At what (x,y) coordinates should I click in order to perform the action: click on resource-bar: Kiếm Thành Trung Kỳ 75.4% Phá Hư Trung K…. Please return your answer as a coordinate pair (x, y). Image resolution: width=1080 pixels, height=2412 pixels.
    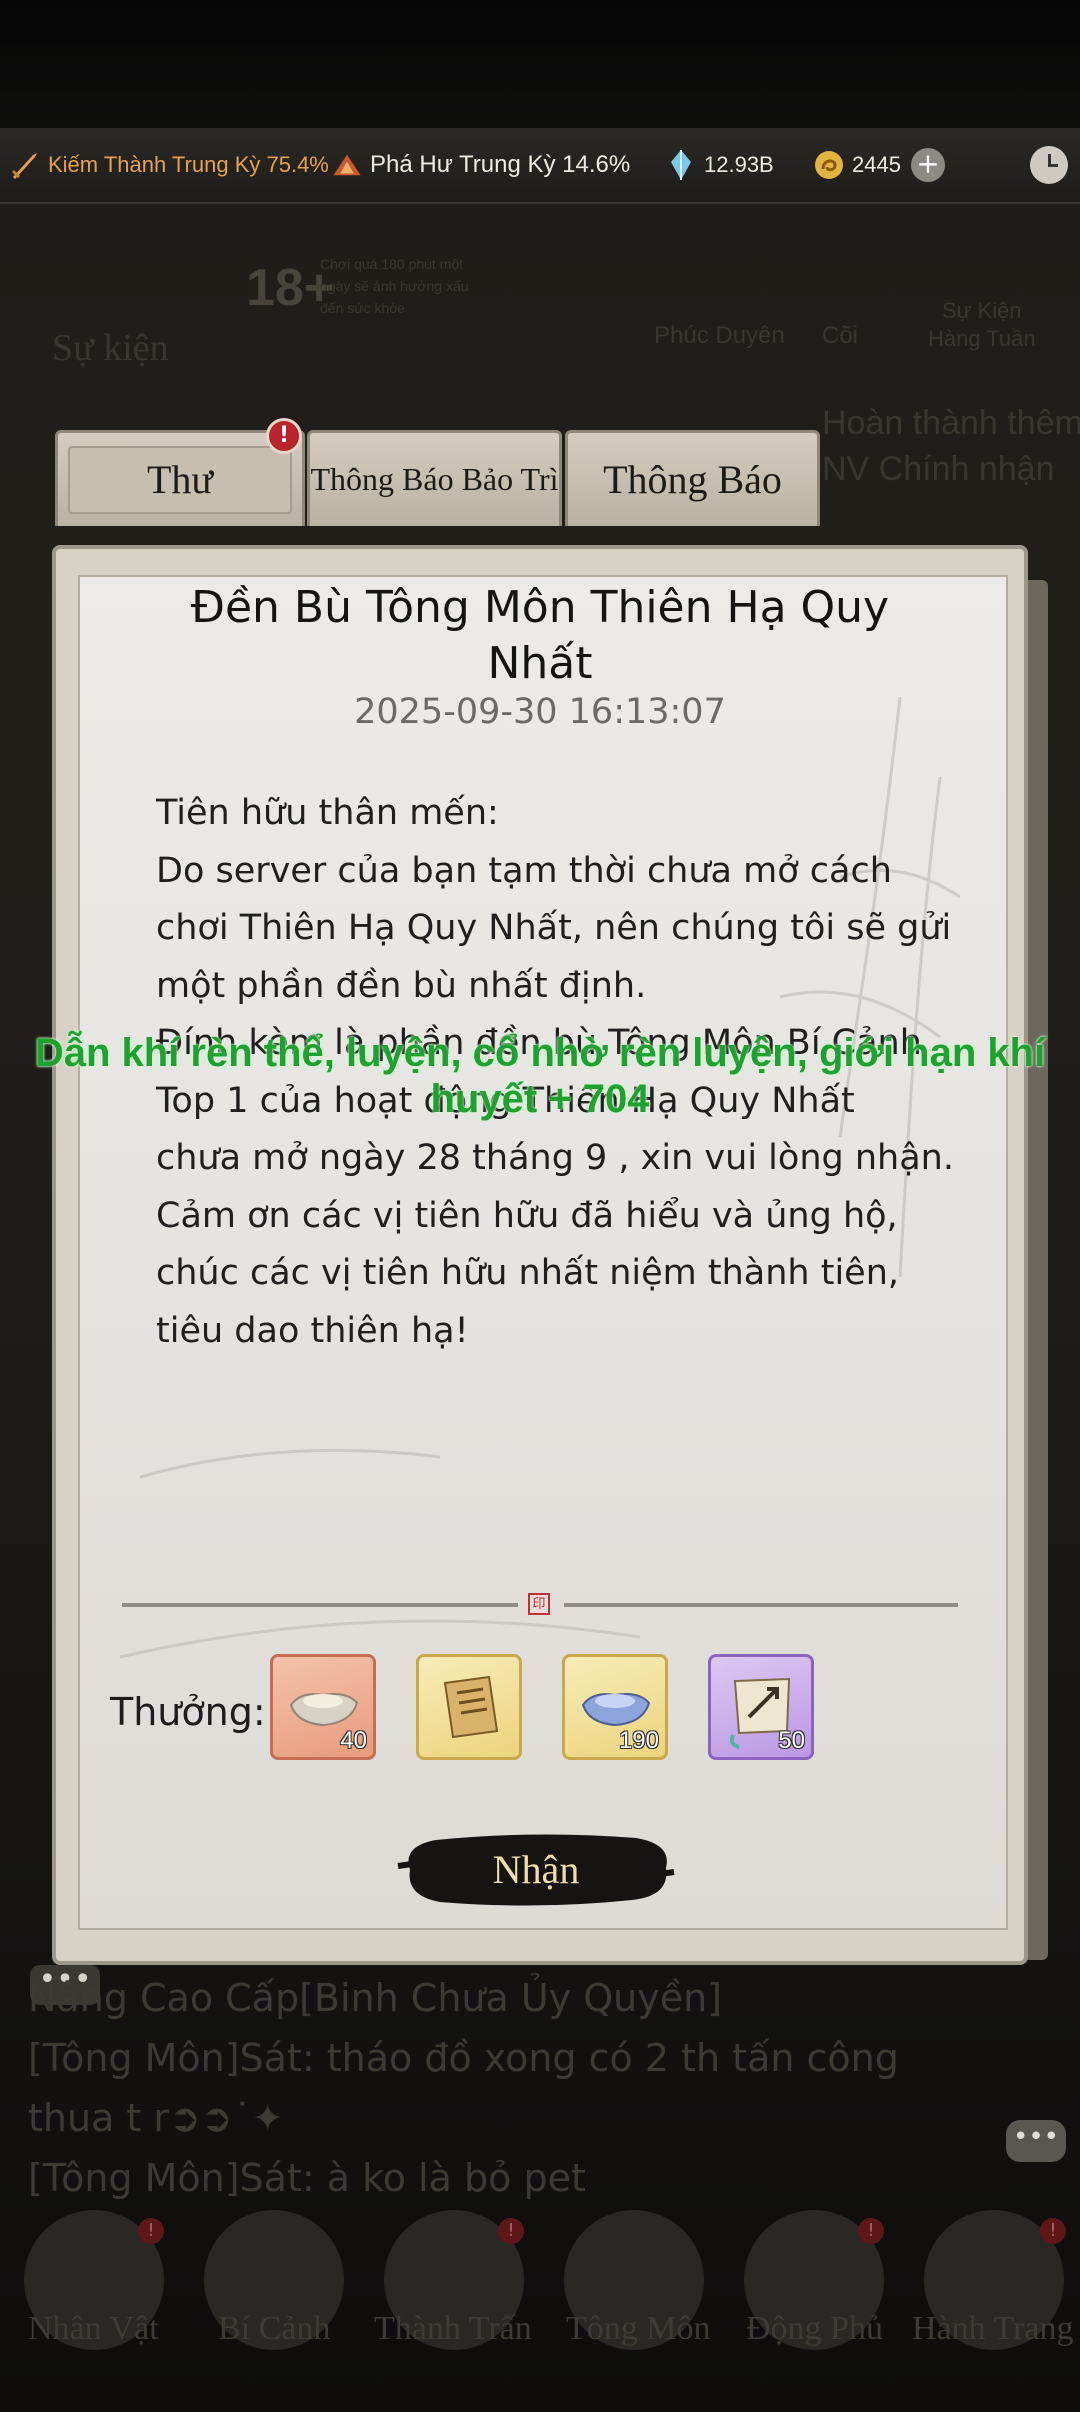
    Looking at the image, I should click on (540, 166).